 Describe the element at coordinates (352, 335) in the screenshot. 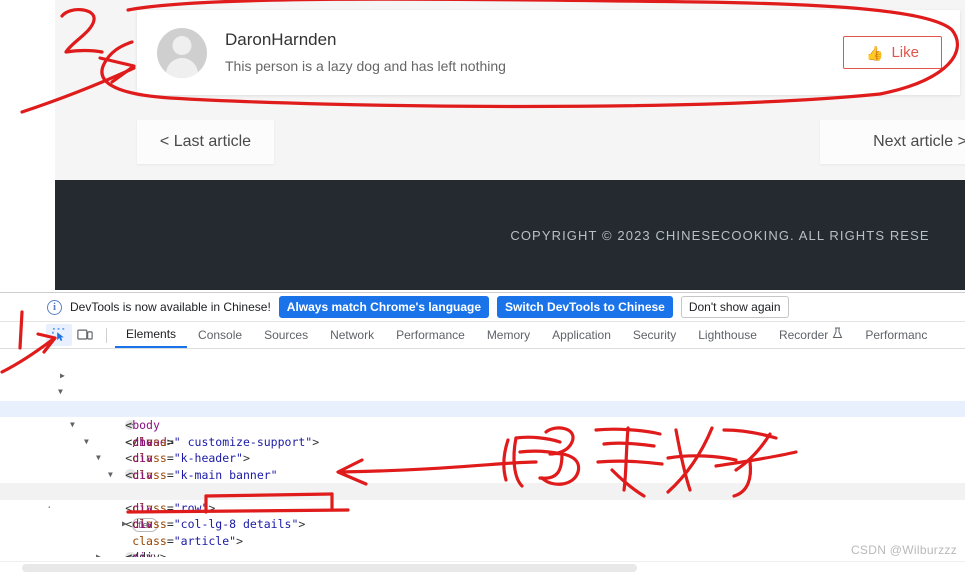

I see `tab-network: Network` at that location.